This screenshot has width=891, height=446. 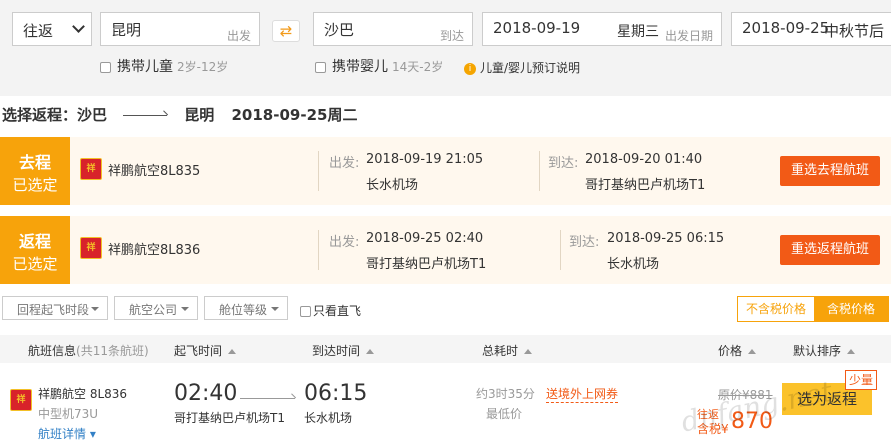 I want to click on col-price-label: 价格, so click(x=730, y=351).